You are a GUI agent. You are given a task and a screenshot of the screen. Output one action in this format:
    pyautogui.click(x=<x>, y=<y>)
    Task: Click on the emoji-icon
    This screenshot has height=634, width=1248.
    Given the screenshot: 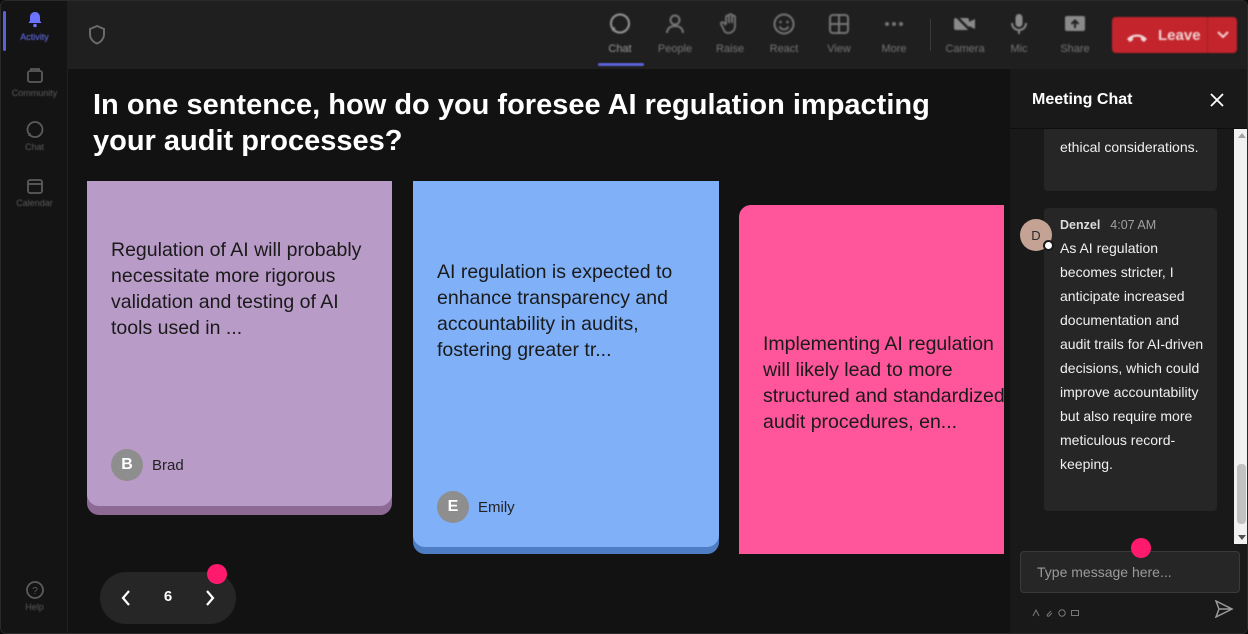 What is the action you would take?
    pyautogui.click(x=1062, y=610)
    